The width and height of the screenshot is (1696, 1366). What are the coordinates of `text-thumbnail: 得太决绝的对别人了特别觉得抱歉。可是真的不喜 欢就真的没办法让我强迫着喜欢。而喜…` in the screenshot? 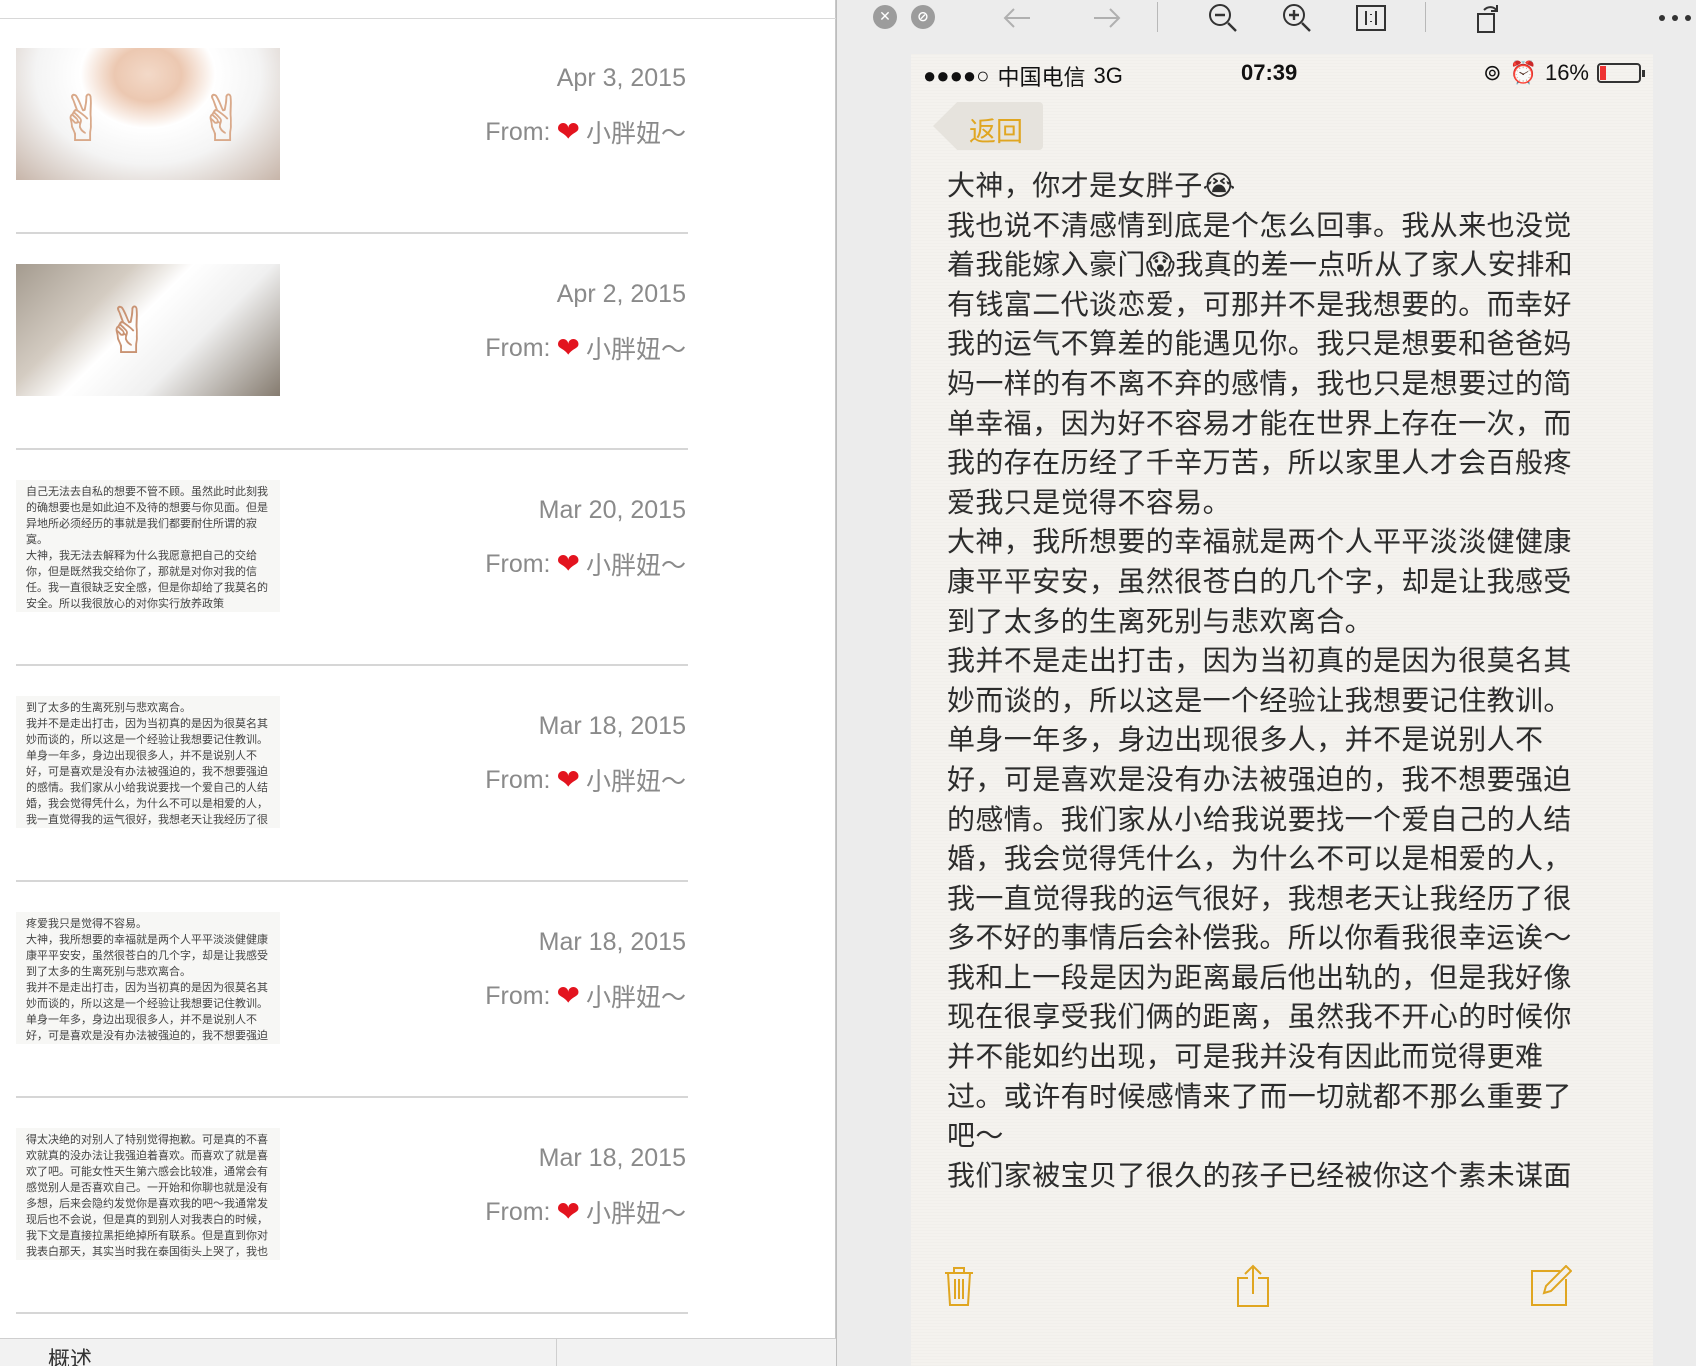 It's located at (148, 1194).